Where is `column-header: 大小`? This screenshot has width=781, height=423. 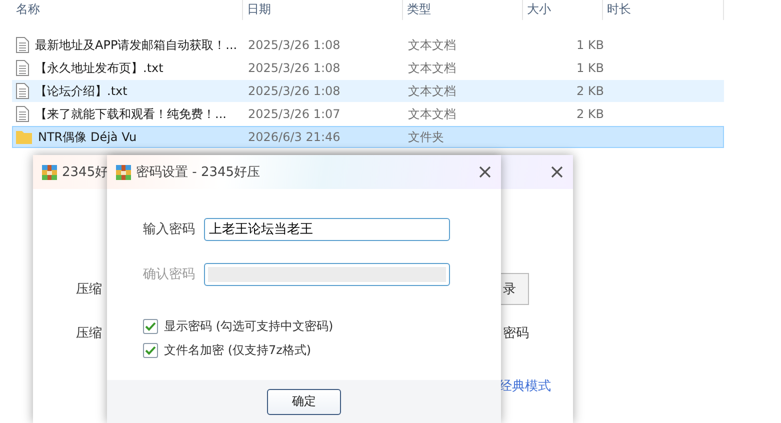 column-header: 大小 is located at coordinates (563, 10).